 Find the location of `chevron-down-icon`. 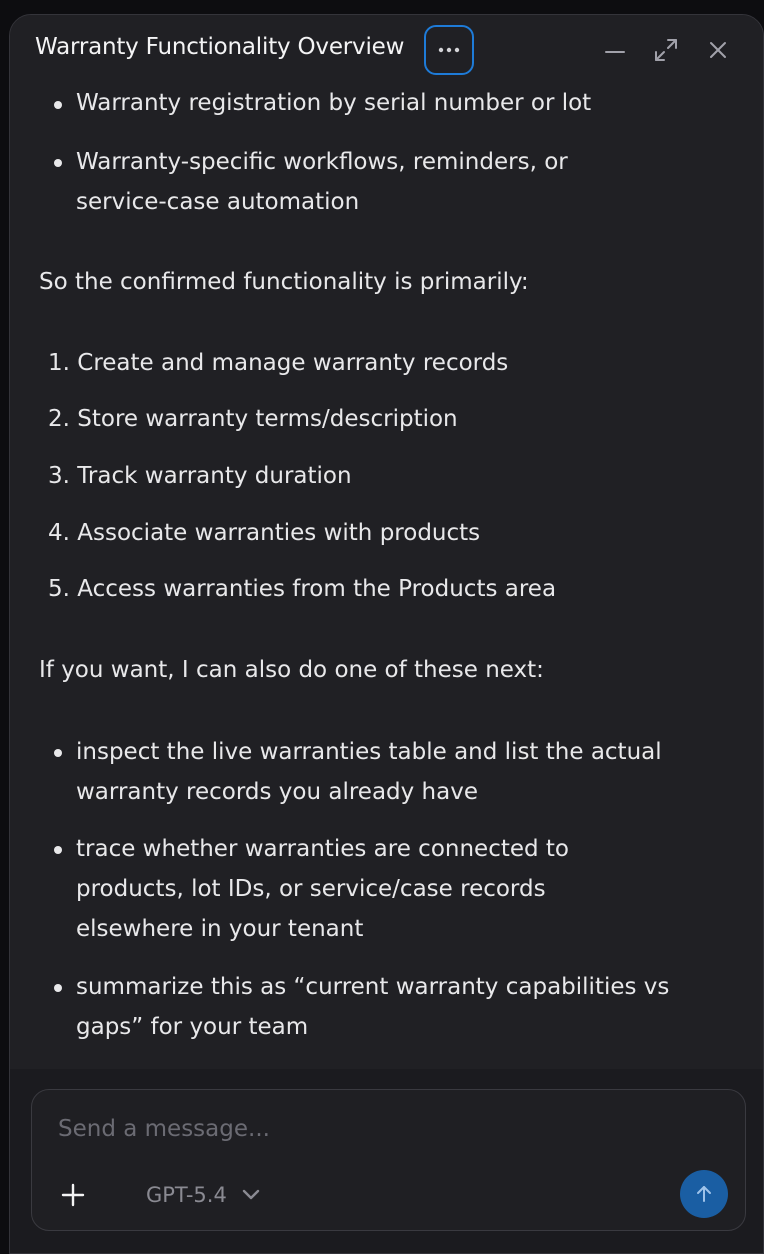

chevron-down-icon is located at coordinates (251, 1194).